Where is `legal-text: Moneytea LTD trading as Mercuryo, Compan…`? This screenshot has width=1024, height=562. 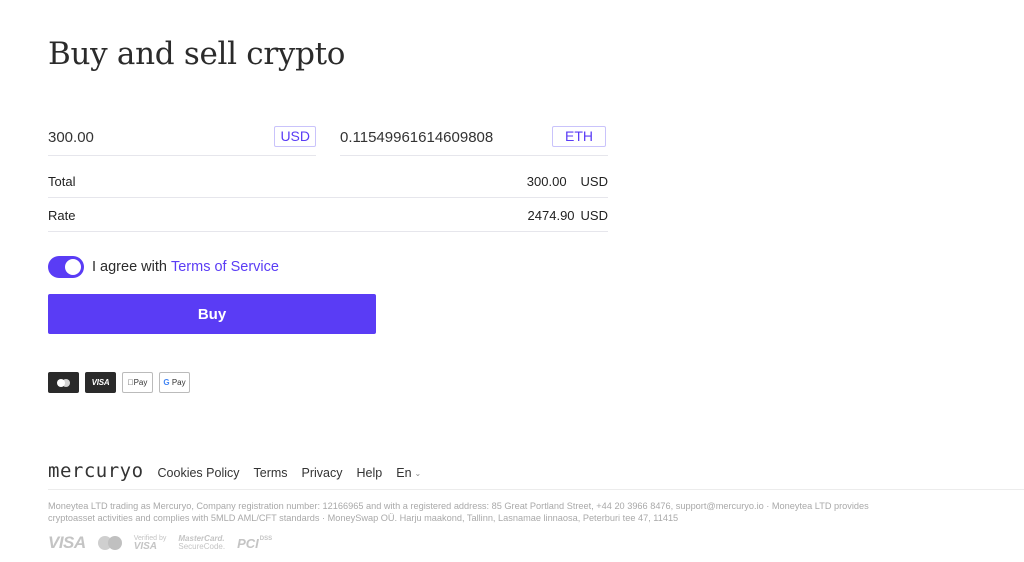 legal-text: Moneytea LTD trading as Mercuryo, Compan… is located at coordinates (533, 512).